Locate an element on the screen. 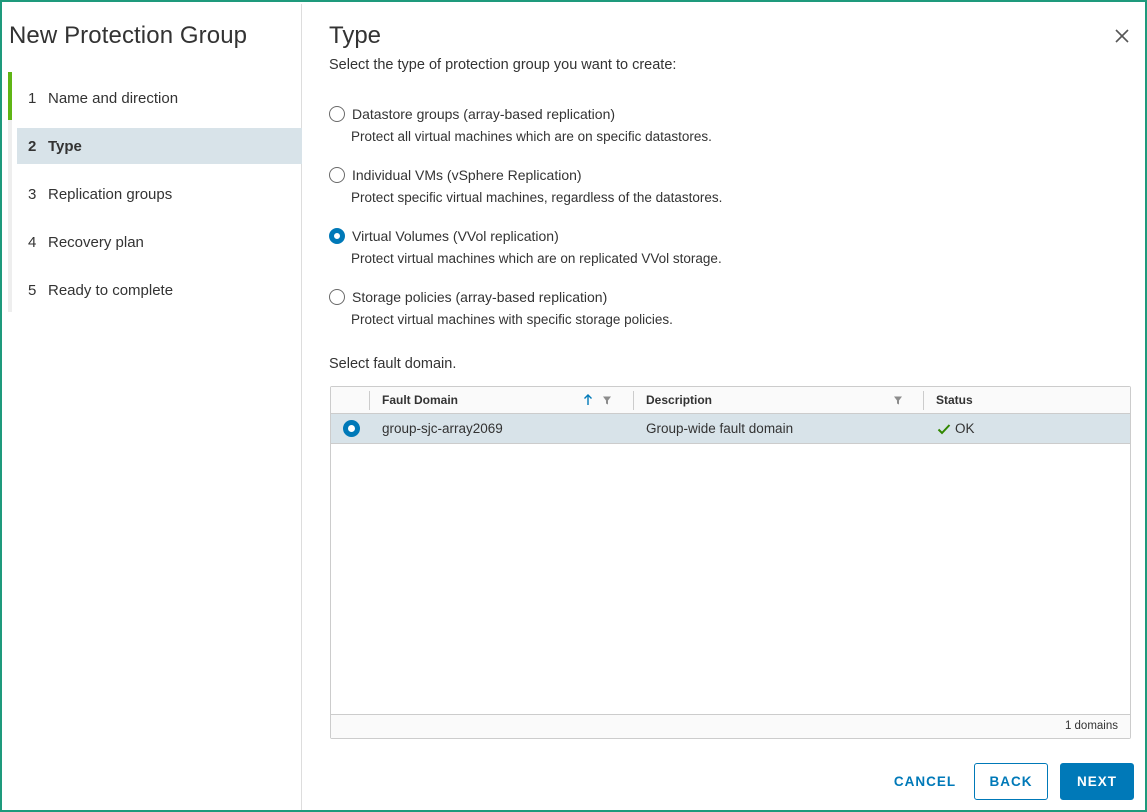  arrow-up-icon is located at coordinates (588, 402).